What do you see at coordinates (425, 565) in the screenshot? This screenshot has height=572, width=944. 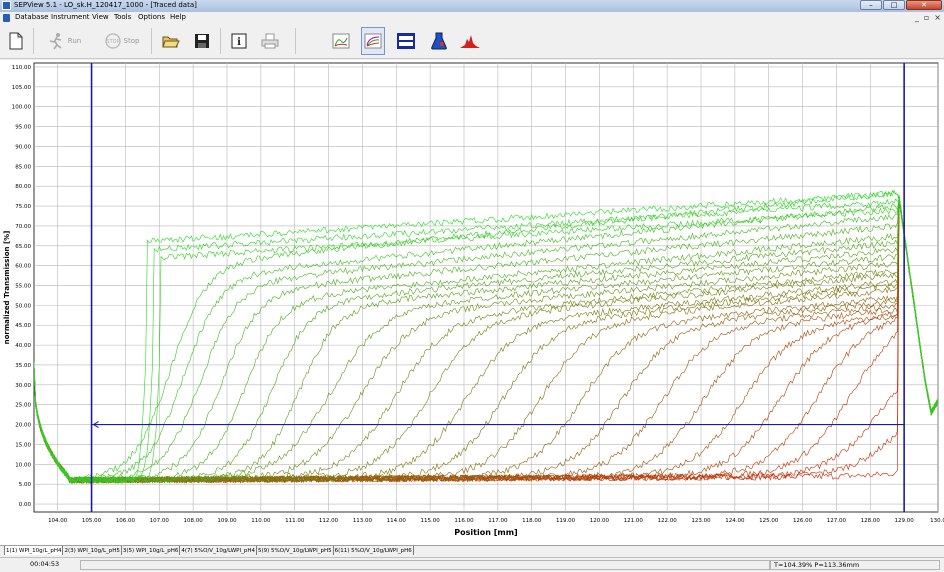 I see `status-message` at bounding box center [425, 565].